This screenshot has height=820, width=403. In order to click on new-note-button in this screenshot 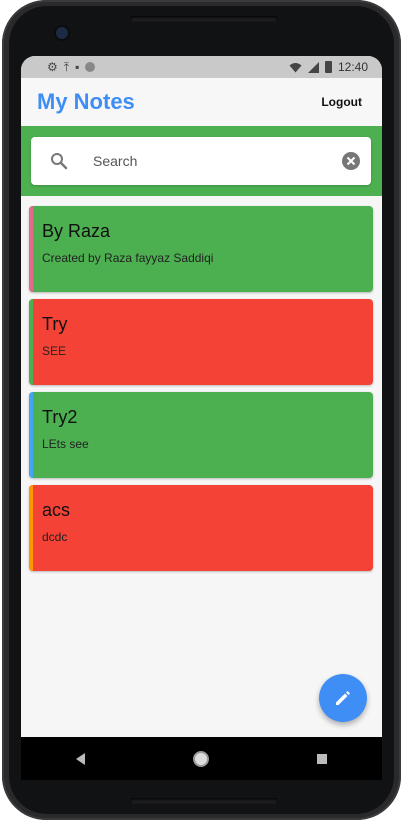, I will do `click(343, 698)`.